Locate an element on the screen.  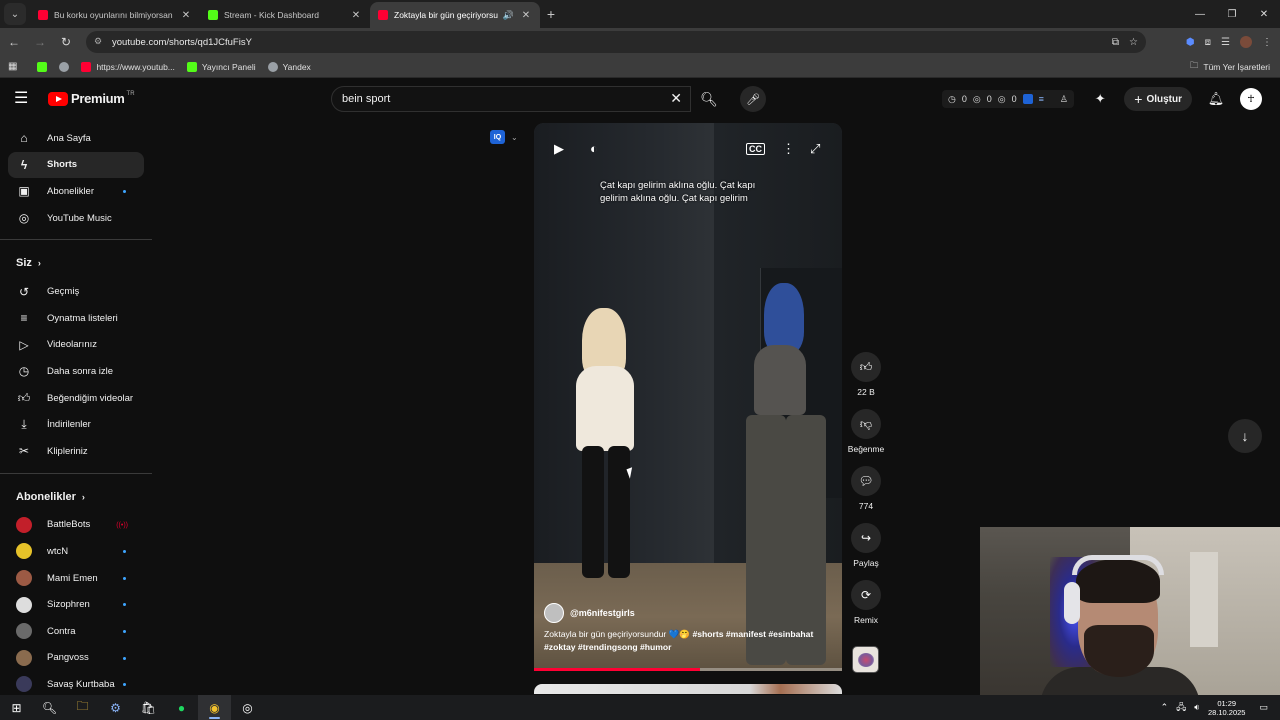
tab-search-button: ⌄ is located at coordinates (15, 14).